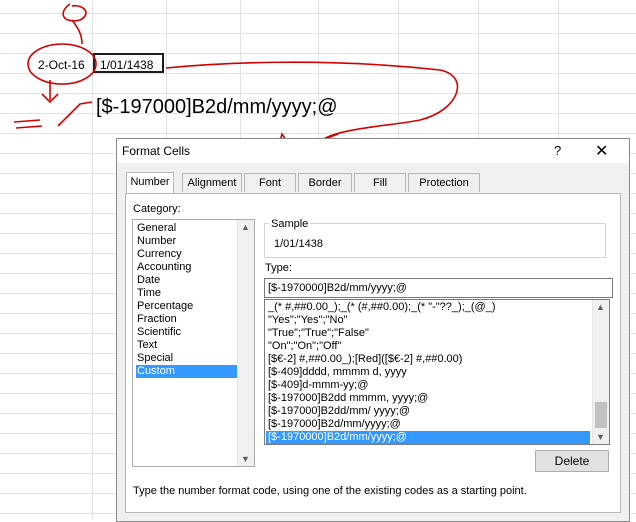 The width and height of the screenshot is (636, 522). Describe the element at coordinates (186, 280) in the screenshot. I see `category-item: Date` at that location.